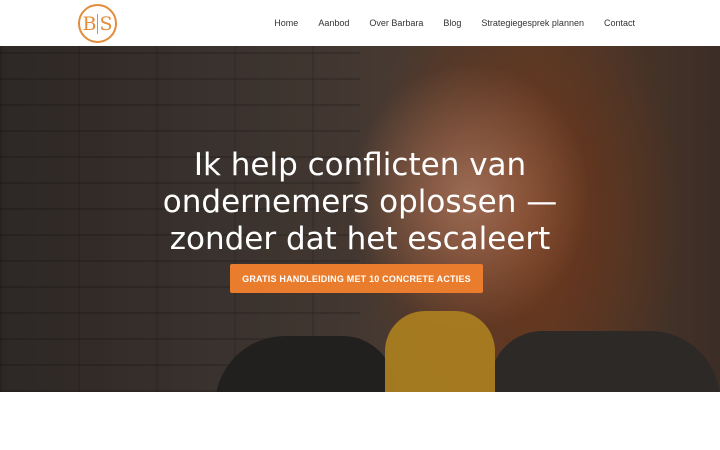  I want to click on nav-item-blog: Blog, so click(452, 23).